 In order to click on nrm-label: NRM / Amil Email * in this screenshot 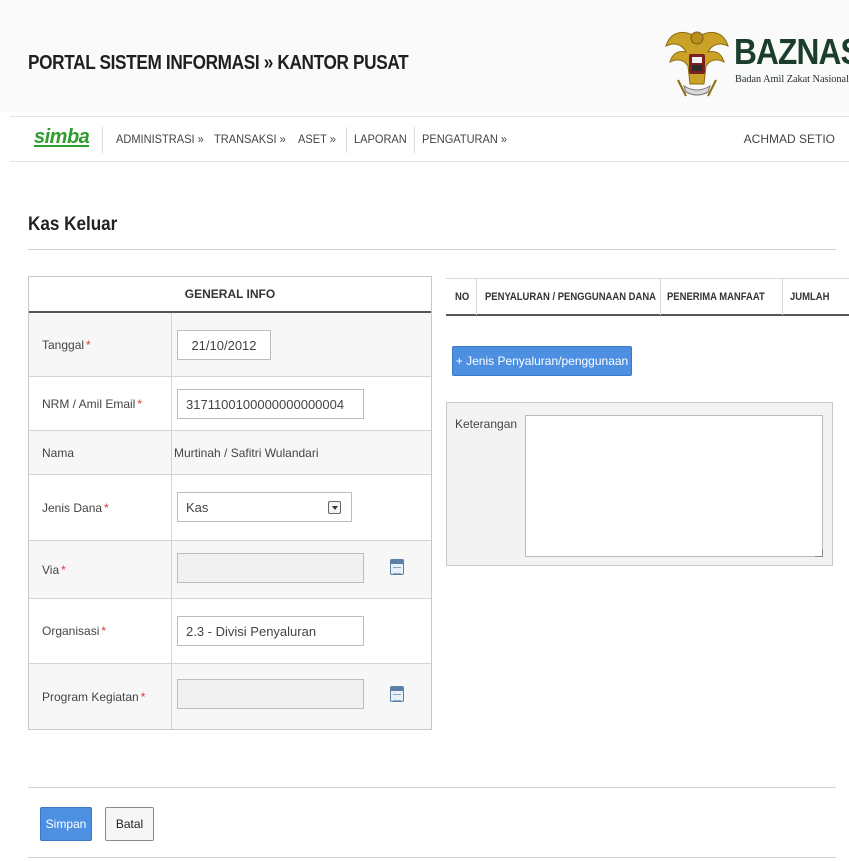, I will do `click(92, 403)`.